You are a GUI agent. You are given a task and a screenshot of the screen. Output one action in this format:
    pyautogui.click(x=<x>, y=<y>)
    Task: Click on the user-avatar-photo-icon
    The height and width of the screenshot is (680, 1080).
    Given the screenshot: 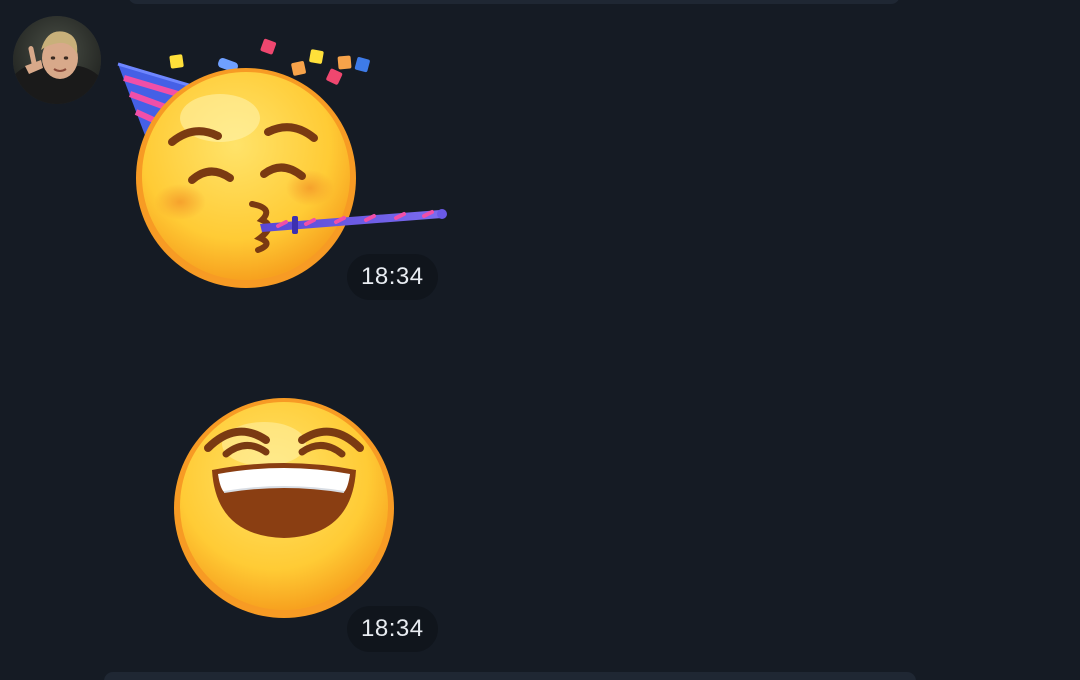 What is the action you would take?
    pyautogui.click(x=57, y=60)
    